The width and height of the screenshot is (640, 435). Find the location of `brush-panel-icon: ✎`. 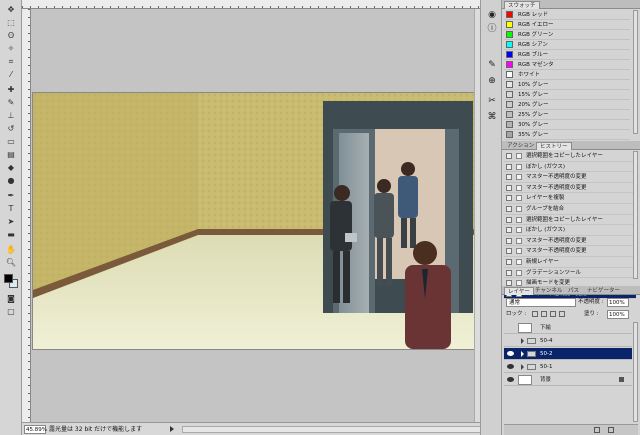

brush-panel-icon: ✎ is located at coordinates (492, 65).